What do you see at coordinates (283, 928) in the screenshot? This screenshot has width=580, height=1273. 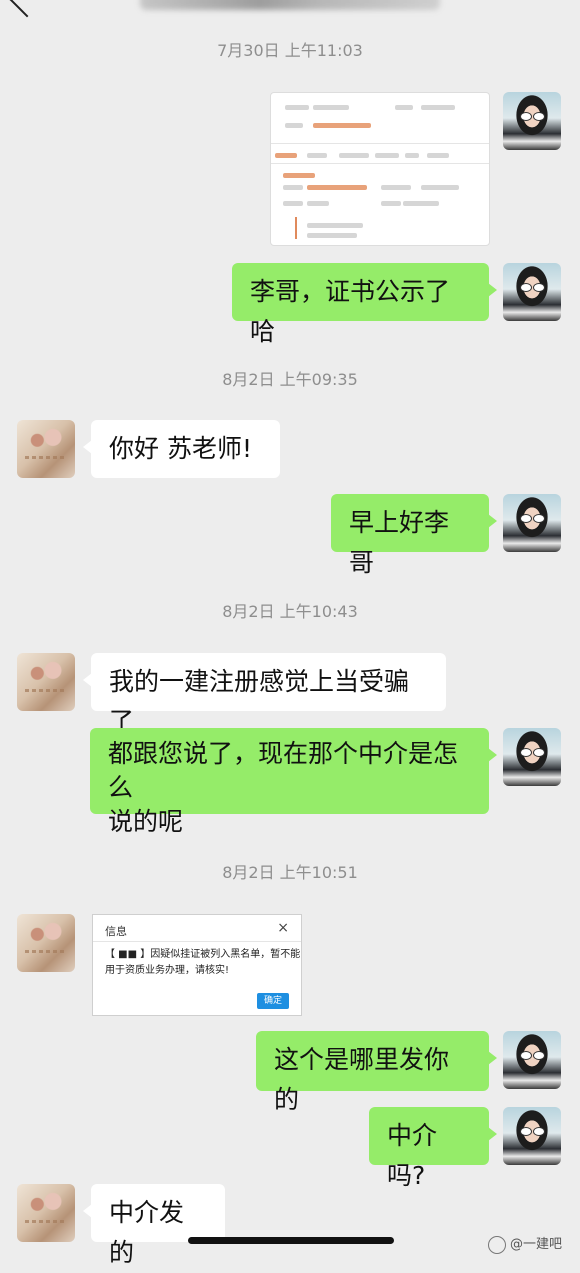 I see `close-icon: ×` at bounding box center [283, 928].